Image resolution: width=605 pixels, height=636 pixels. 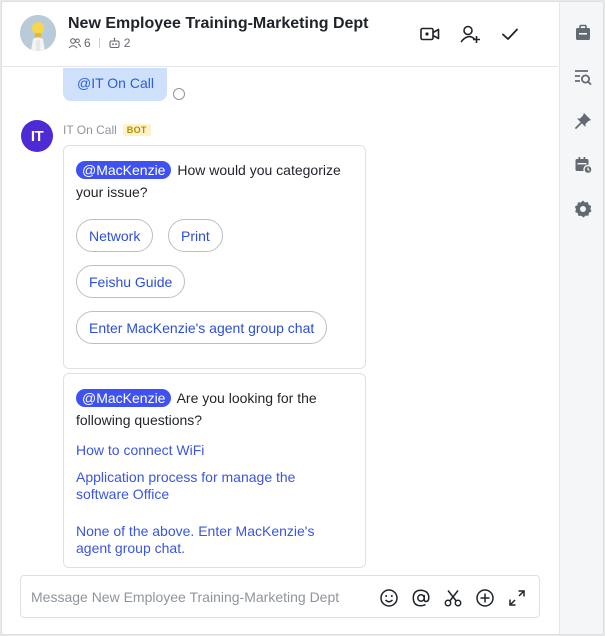 I want to click on message-composer, so click(x=280, y=596).